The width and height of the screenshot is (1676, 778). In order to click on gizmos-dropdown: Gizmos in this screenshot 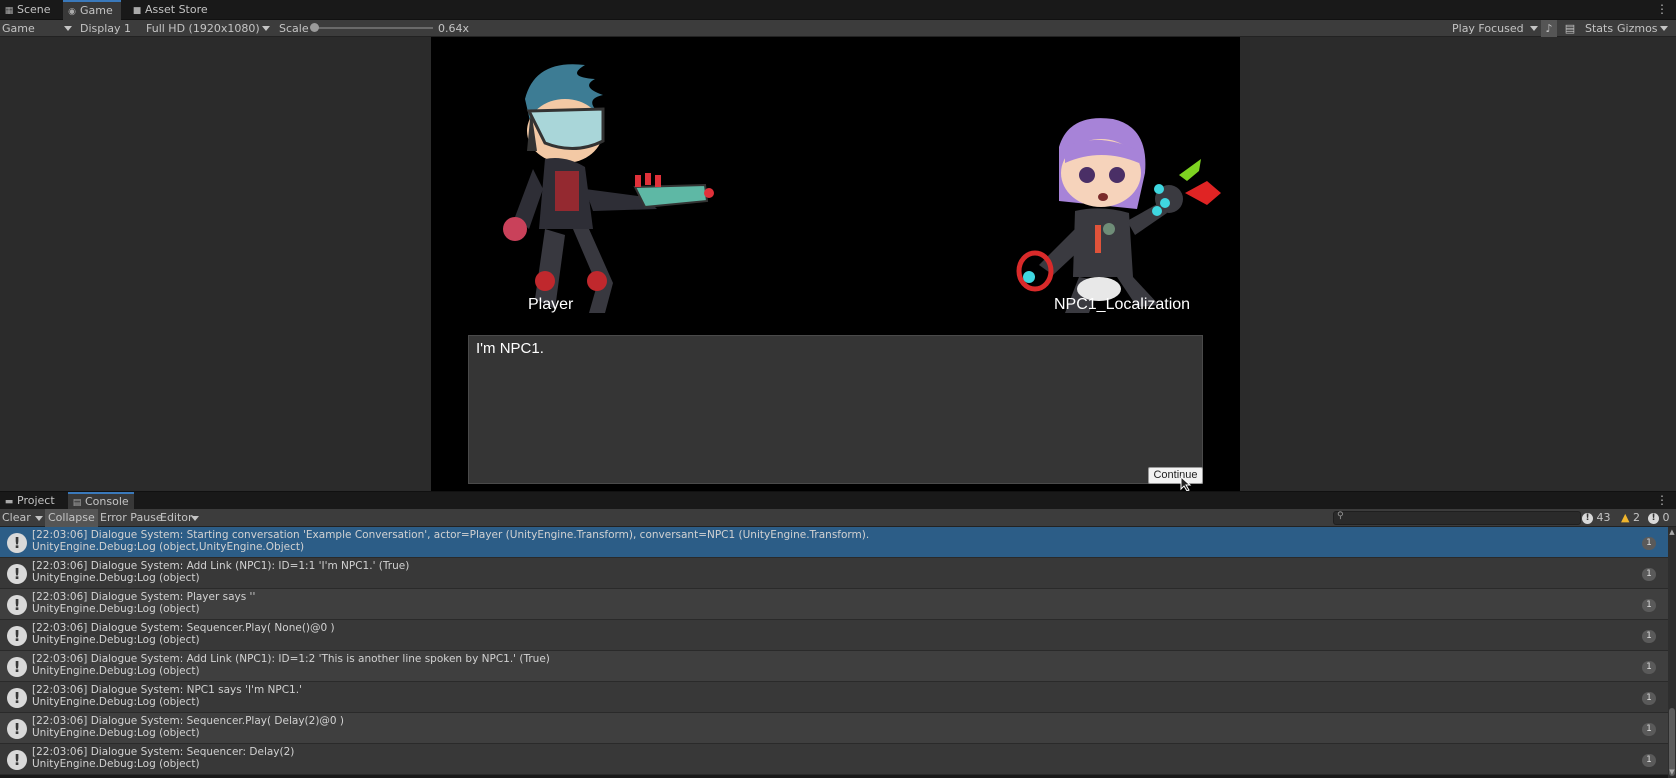, I will do `click(1642, 28)`.